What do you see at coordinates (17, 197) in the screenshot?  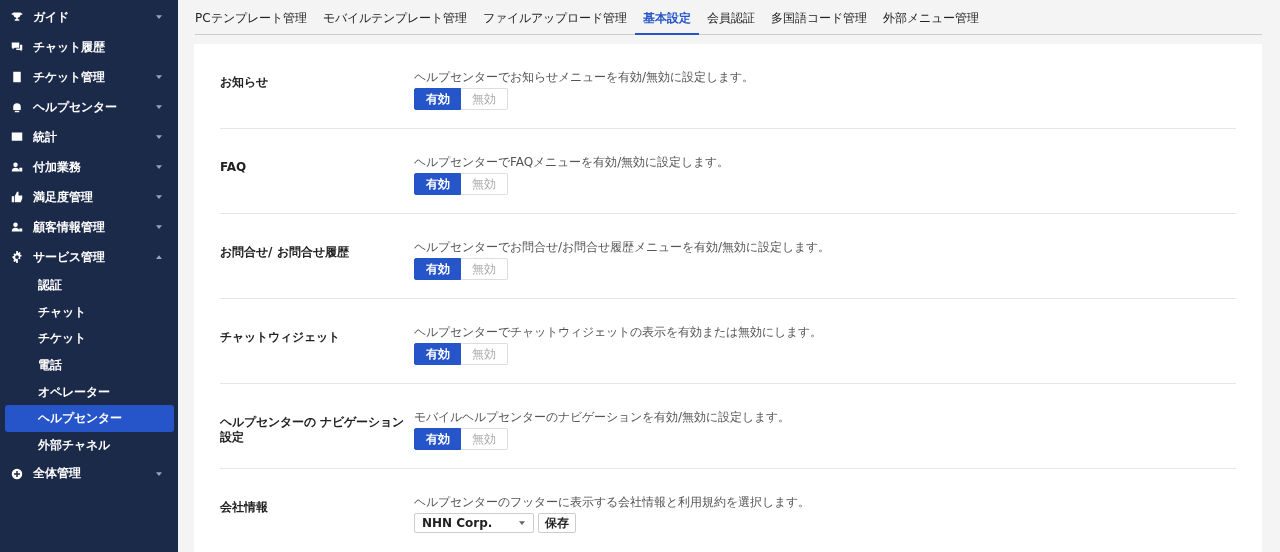 I see `thumbs-up-icon` at bounding box center [17, 197].